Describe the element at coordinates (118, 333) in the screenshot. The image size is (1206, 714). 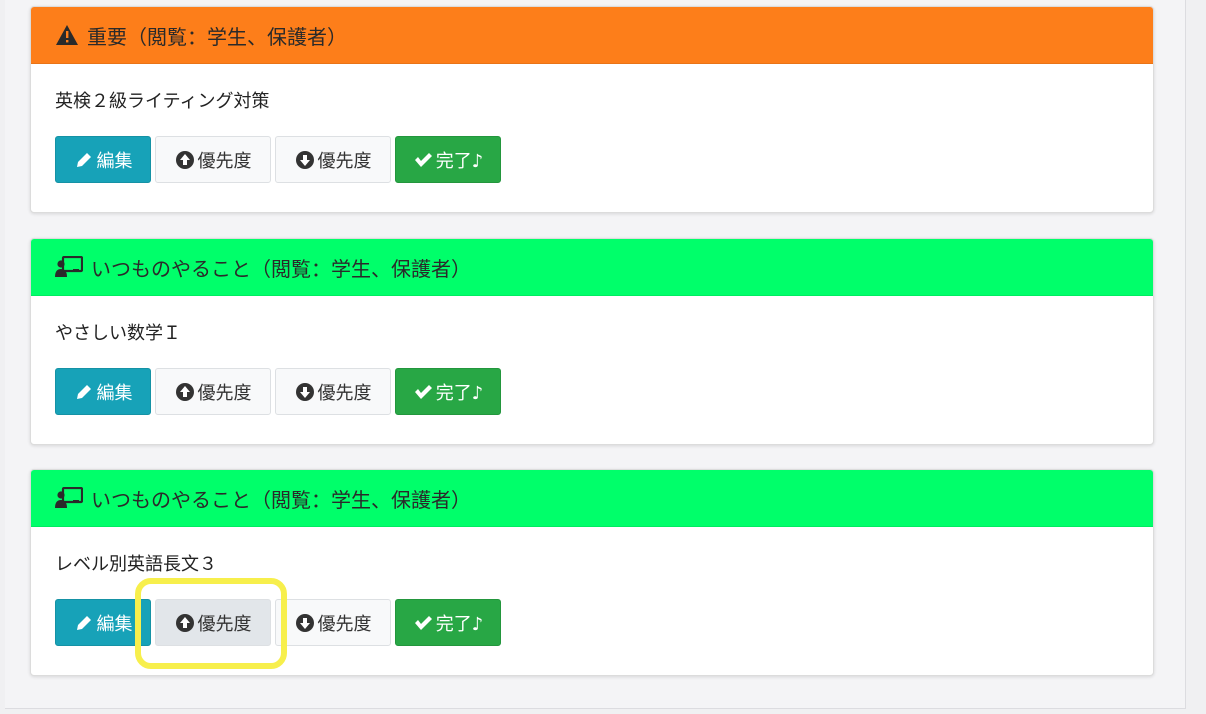
I see `task-title: やさしい数学Ｉ` at that location.